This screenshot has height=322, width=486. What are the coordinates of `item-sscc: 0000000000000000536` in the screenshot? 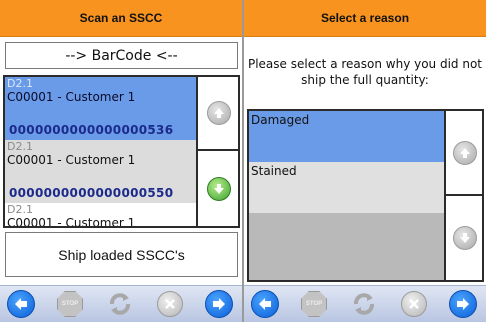 It's located at (91, 130).